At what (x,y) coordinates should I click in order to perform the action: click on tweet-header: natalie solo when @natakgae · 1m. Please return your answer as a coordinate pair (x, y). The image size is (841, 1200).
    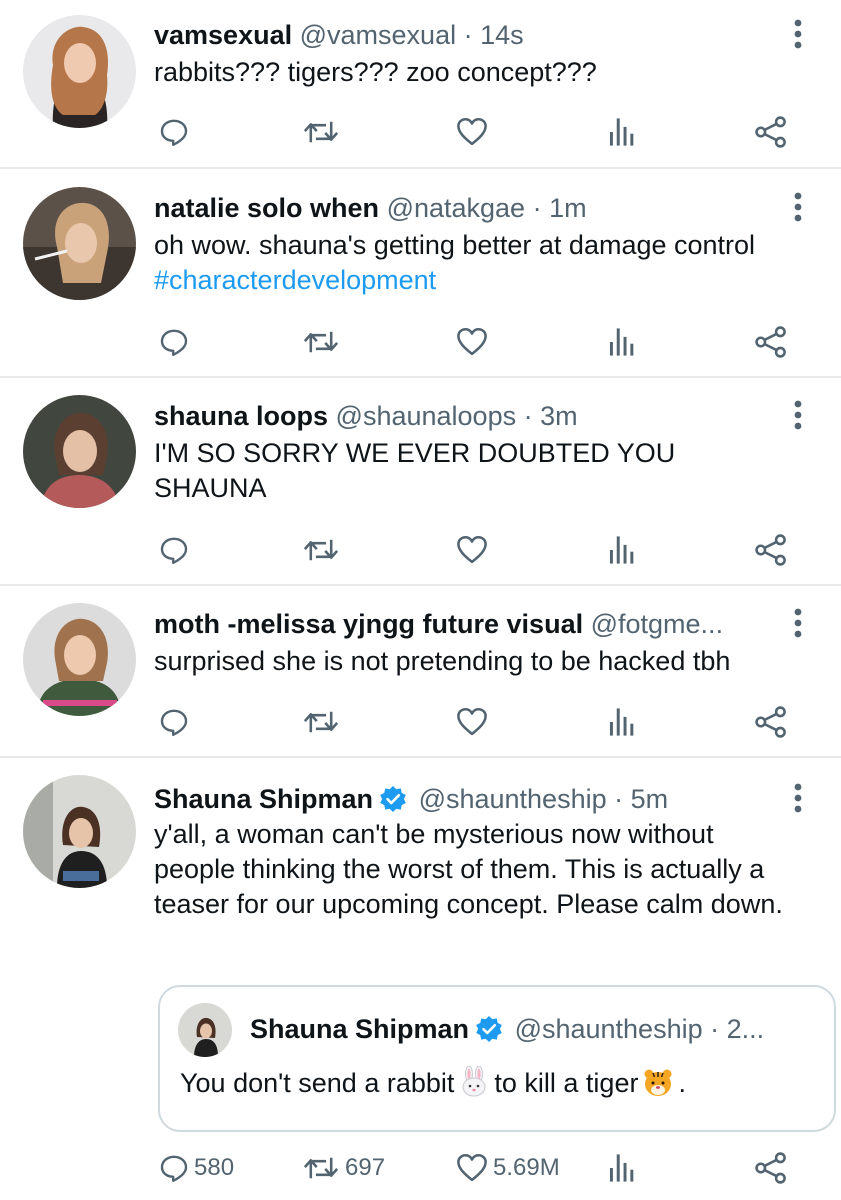
    Looking at the image, I should click on (467, 208).